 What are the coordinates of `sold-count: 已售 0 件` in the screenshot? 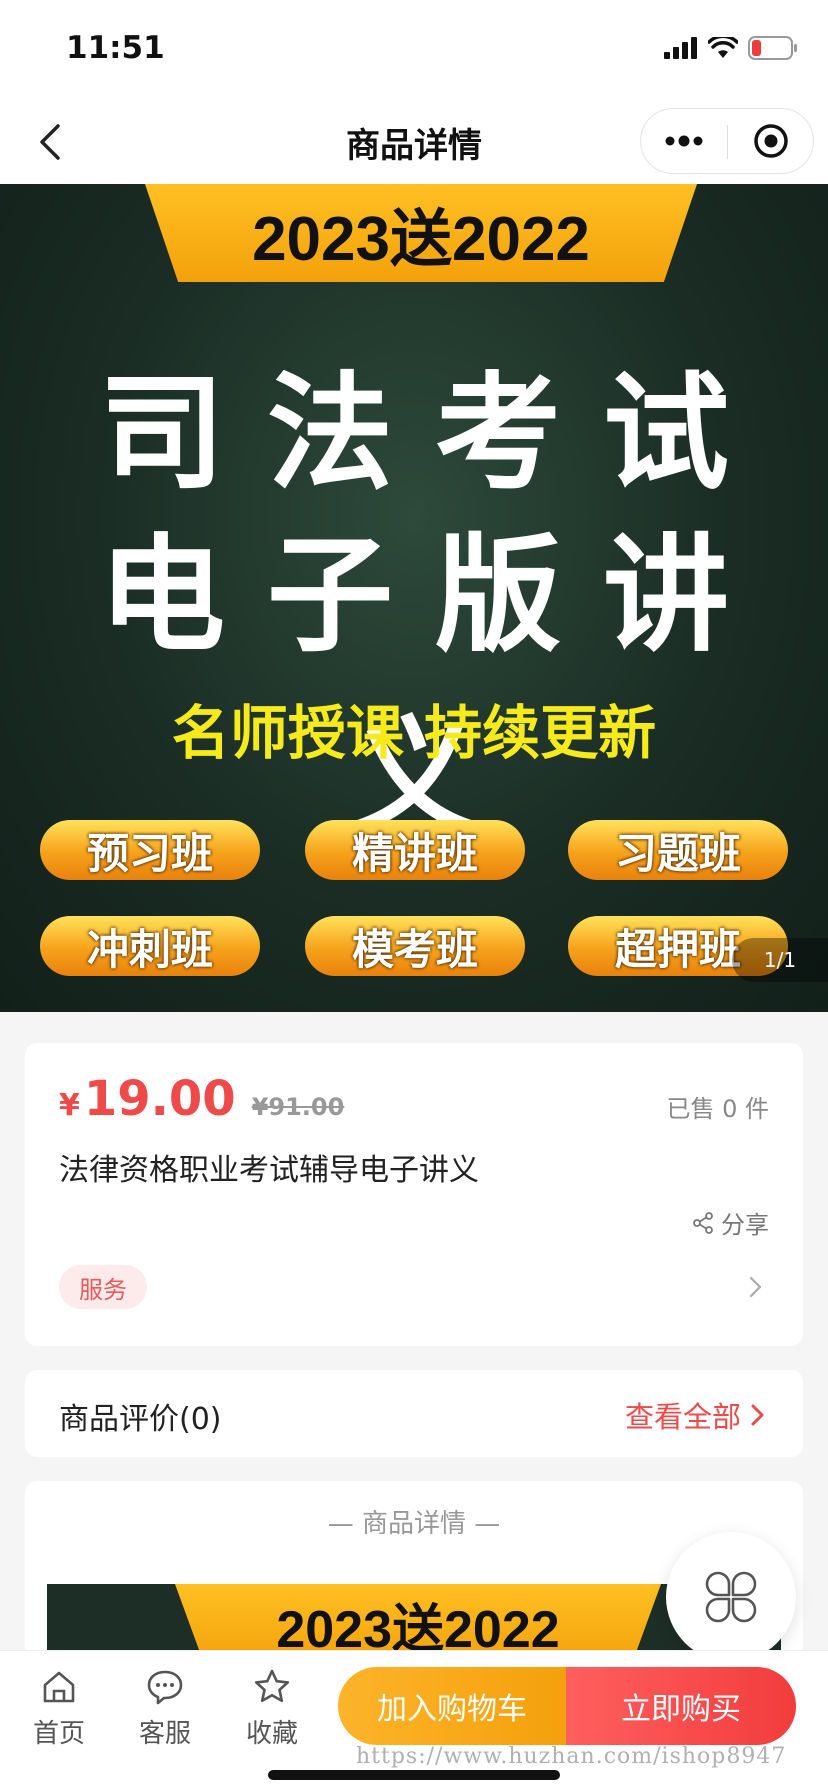 It's located at (717, 1109).